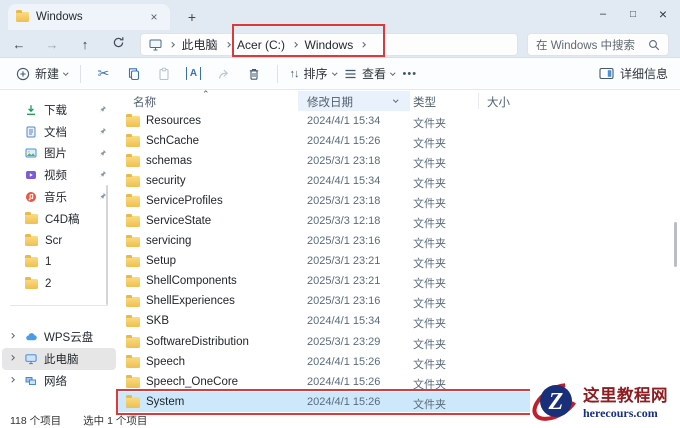 Image resolution: width=680 pixels, height=428 pixels. What do you see at coordinates (31, 197) in the screenshot?
I see `music-icon` at bounding box center [31, 197].